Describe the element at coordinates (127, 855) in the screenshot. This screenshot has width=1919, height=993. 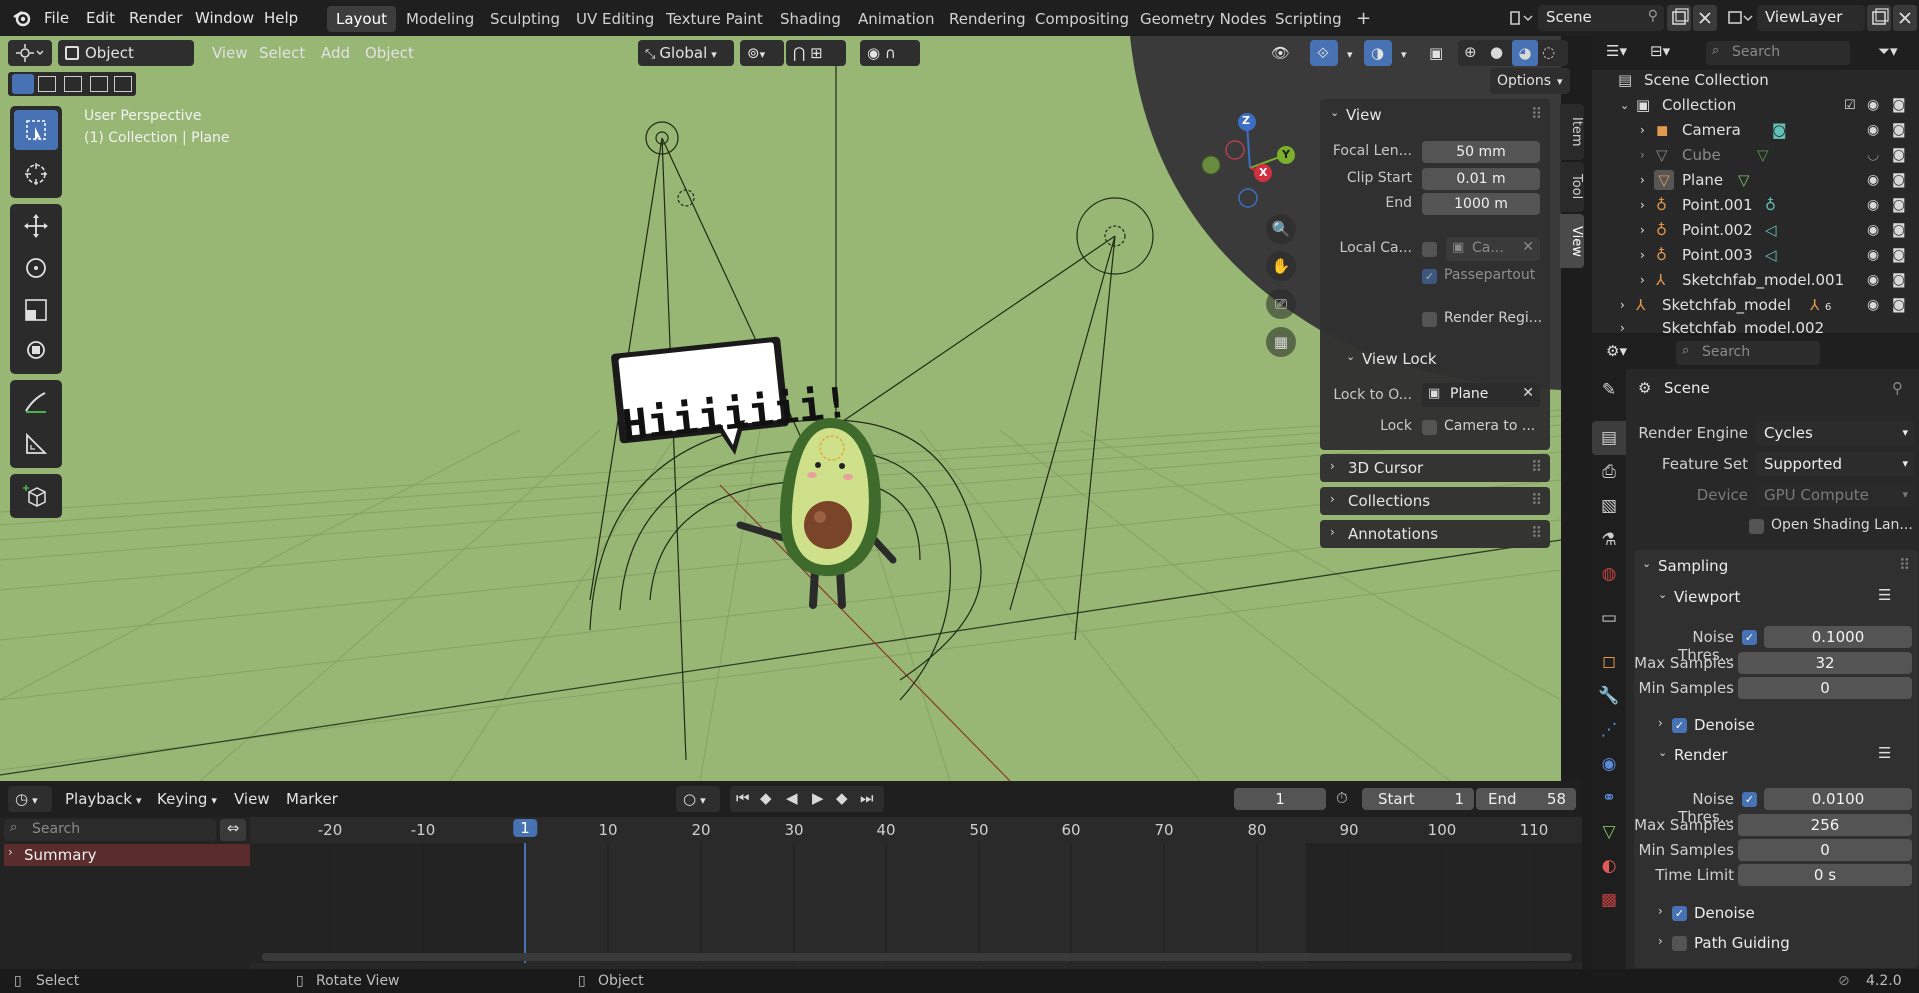
I see `summary-row: › Summary` at that location.